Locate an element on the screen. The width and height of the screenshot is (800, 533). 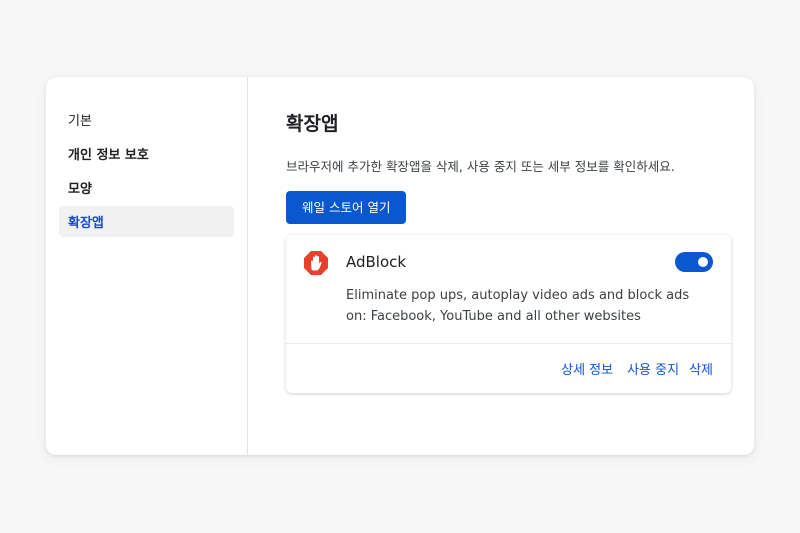
details-link: 상세 정보 is located at coordinates (587, 368).